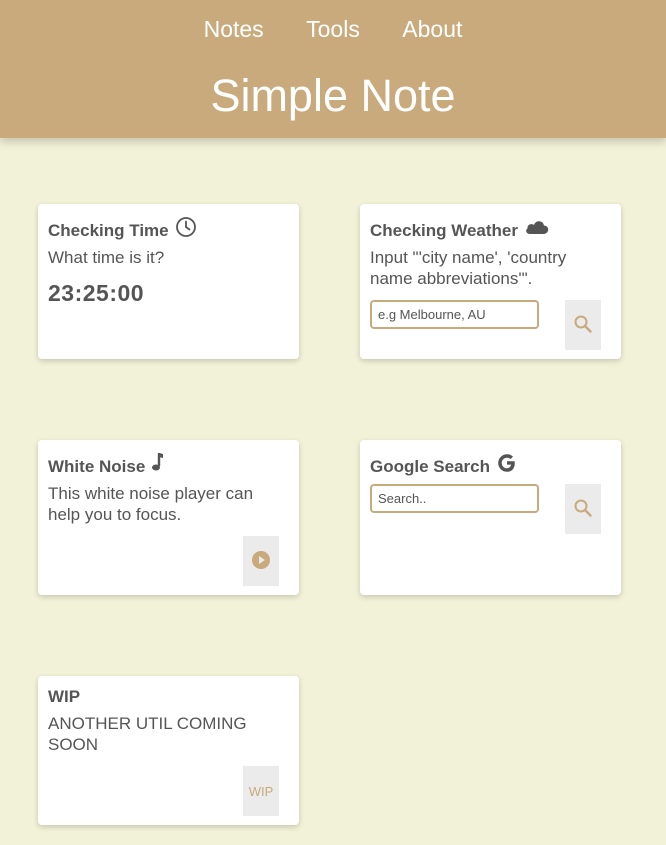 This screenshot has width=666, height=845. I want to click on white-noise-card-title-text: White Noise, so click(97, 466).